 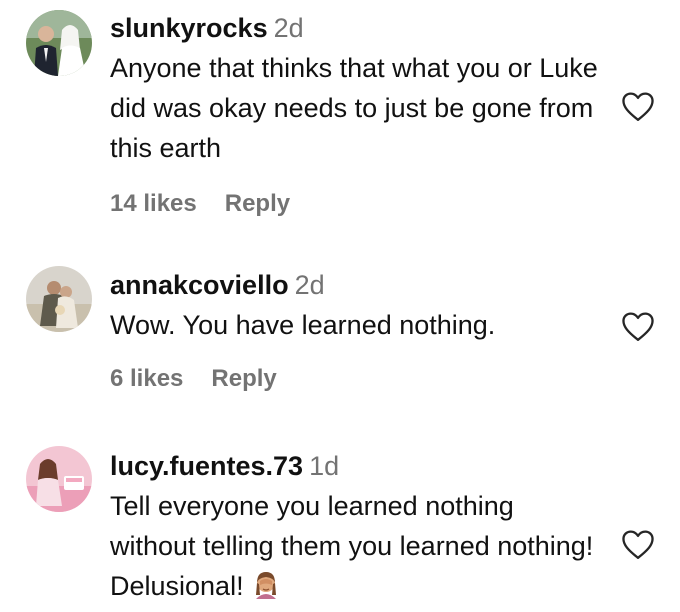 What do you see at coordinates (357, 379) in the screenshot?
I see `comment-actions: 6 likes Reply` at bounding box center [357, 379].